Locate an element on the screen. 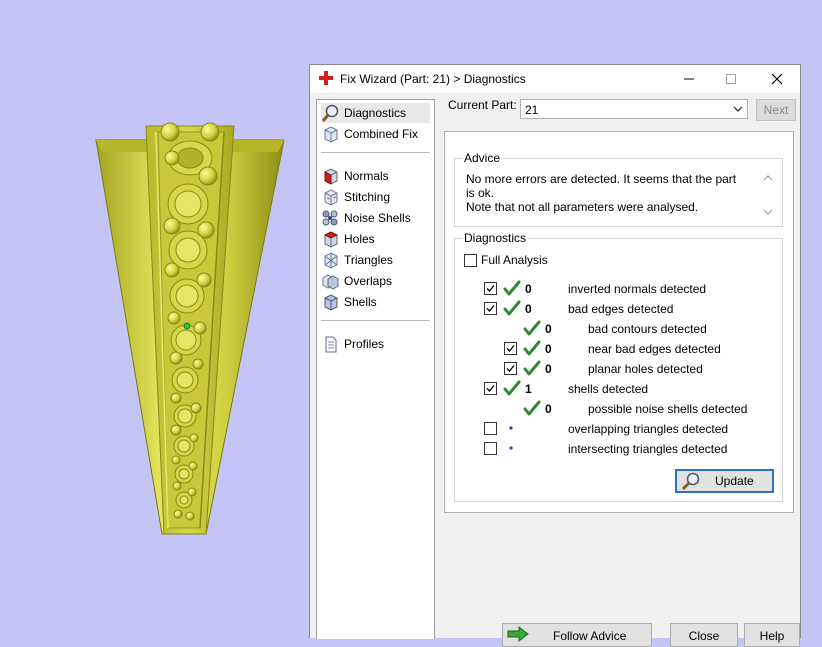 The height and width of the screenshot is (647, 822). diagnostic-row-intersecting-triangles: intersecting triangles detected is located at coordinates (618, 449).